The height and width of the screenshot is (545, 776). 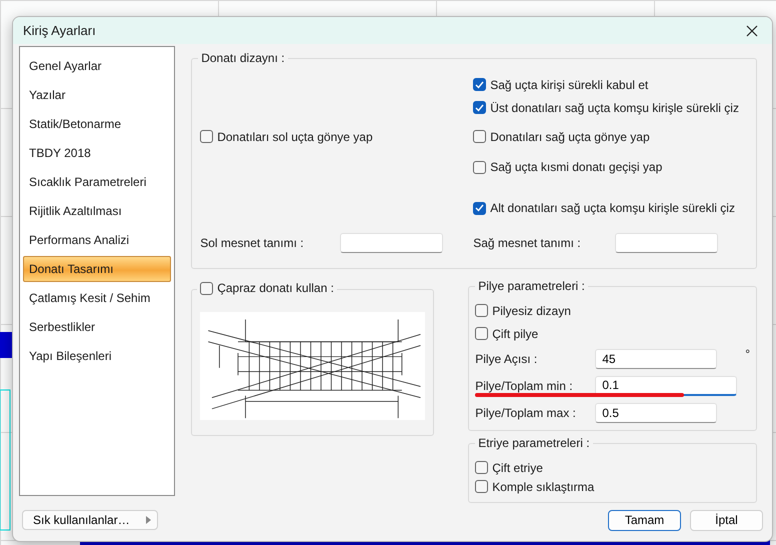 I want to click on sidebar-item: Sıcaklık Parametreleri, so click(x=97, y=182).